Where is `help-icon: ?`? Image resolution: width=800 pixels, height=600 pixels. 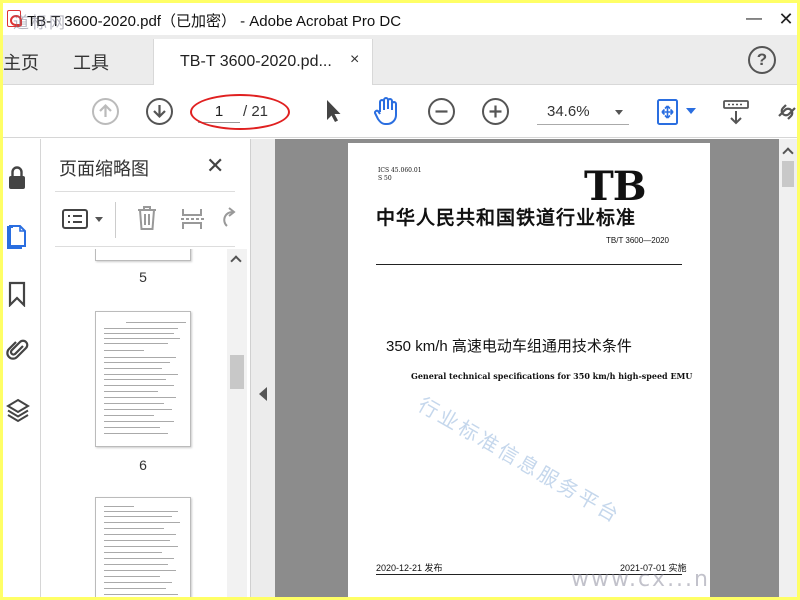 help-icon: ? is located at coordinates (762, 60).